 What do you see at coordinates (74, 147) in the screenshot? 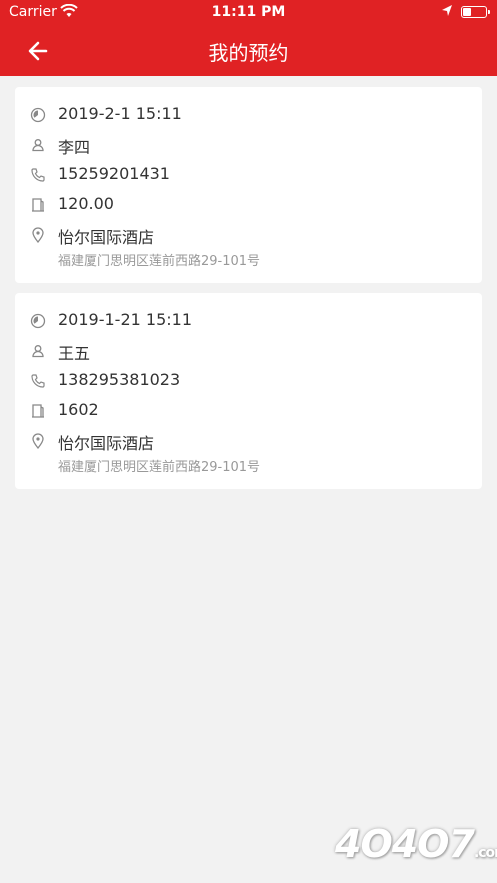
I see `appointment-name: 李四` at bounding box center [74, 147].